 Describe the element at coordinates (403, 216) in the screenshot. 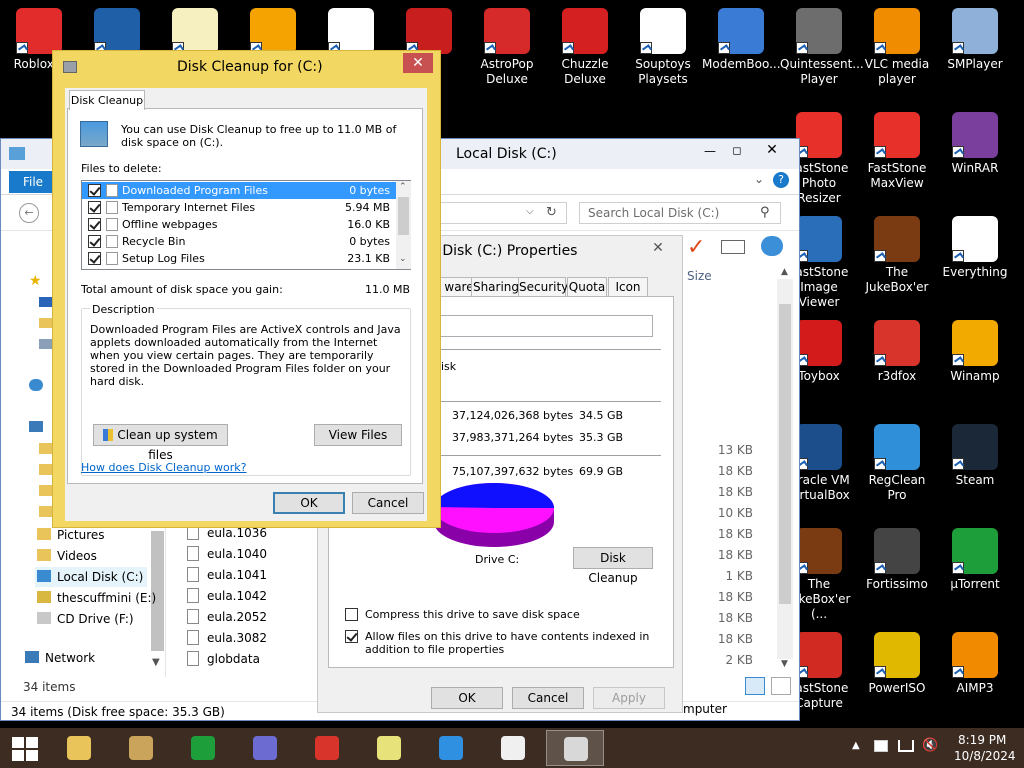

I see `list-scrollbar-thumb` at that location.